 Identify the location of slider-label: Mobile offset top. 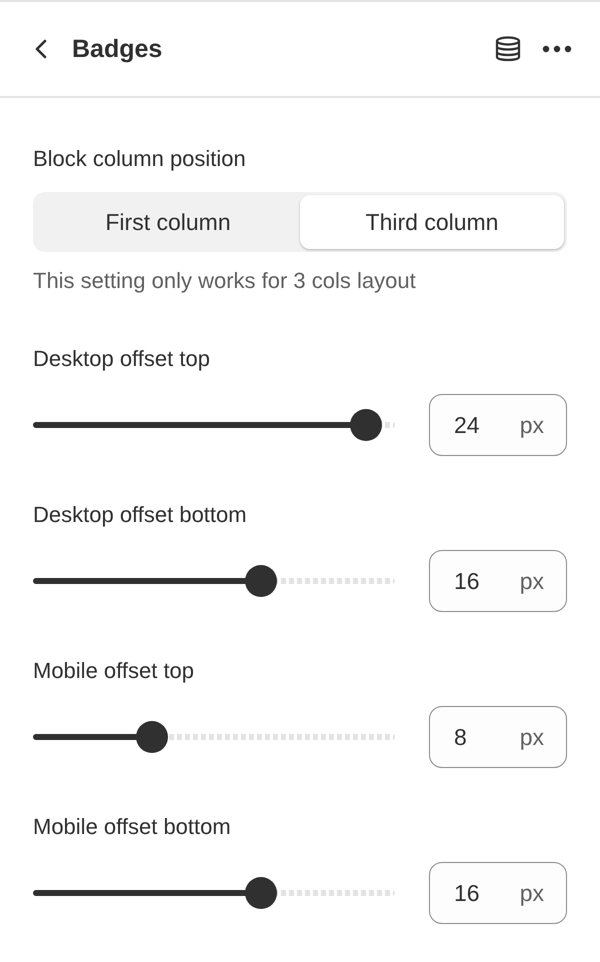
(114, 671).